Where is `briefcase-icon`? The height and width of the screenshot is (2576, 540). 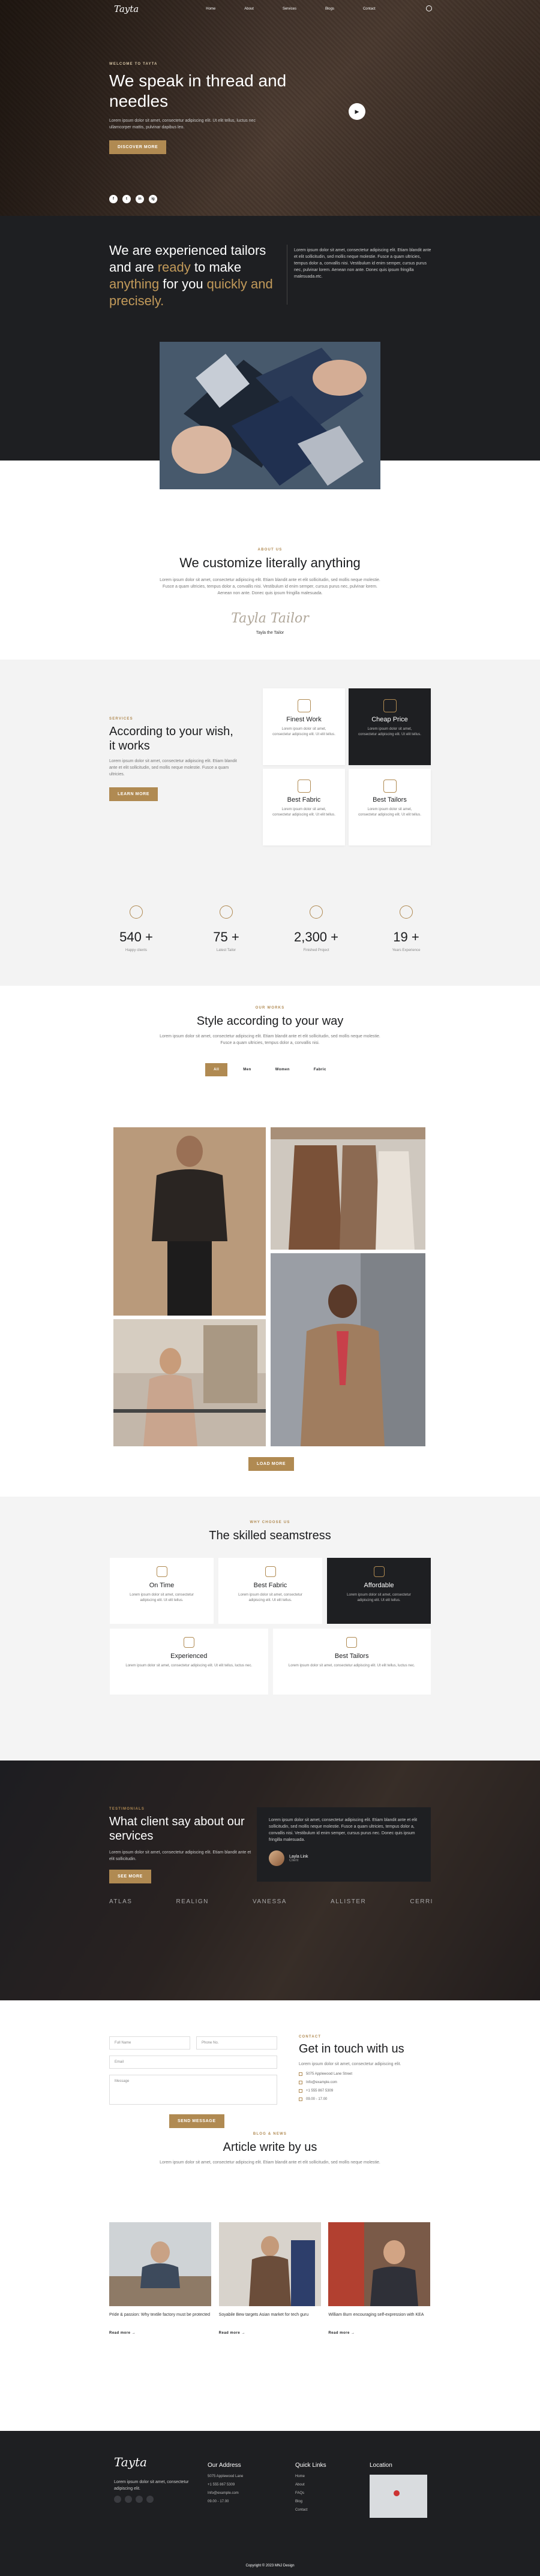 briefcase-icon is located at coordinates (188, 1642).